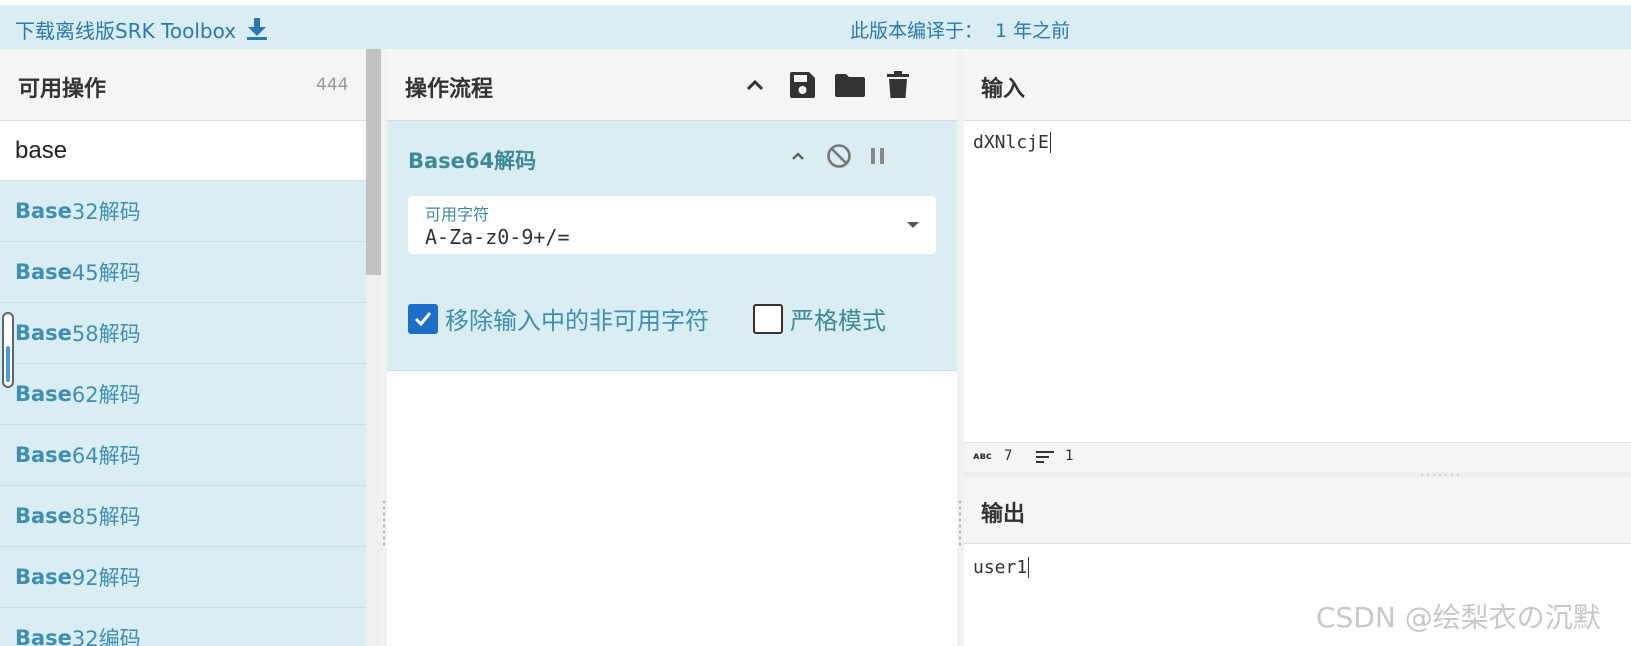 The height and width of the screenshot is (646, 1631). I want to click on build-value: 1 年之前, so click(1033, 30).